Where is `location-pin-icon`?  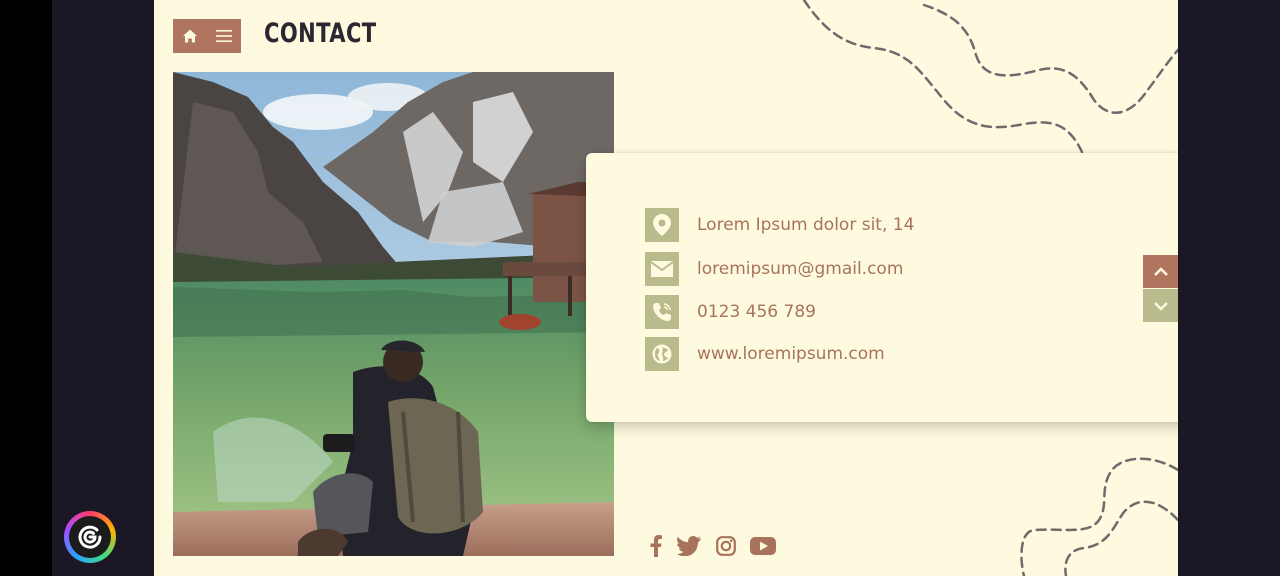
location-pin-icon is located at coordinates (662, 225).